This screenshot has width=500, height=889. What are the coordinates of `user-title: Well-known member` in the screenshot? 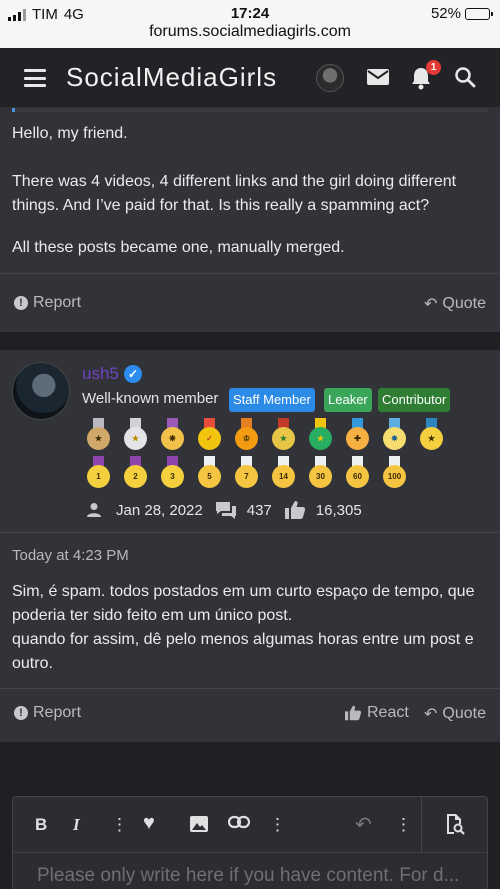 It's located at (150, 398).